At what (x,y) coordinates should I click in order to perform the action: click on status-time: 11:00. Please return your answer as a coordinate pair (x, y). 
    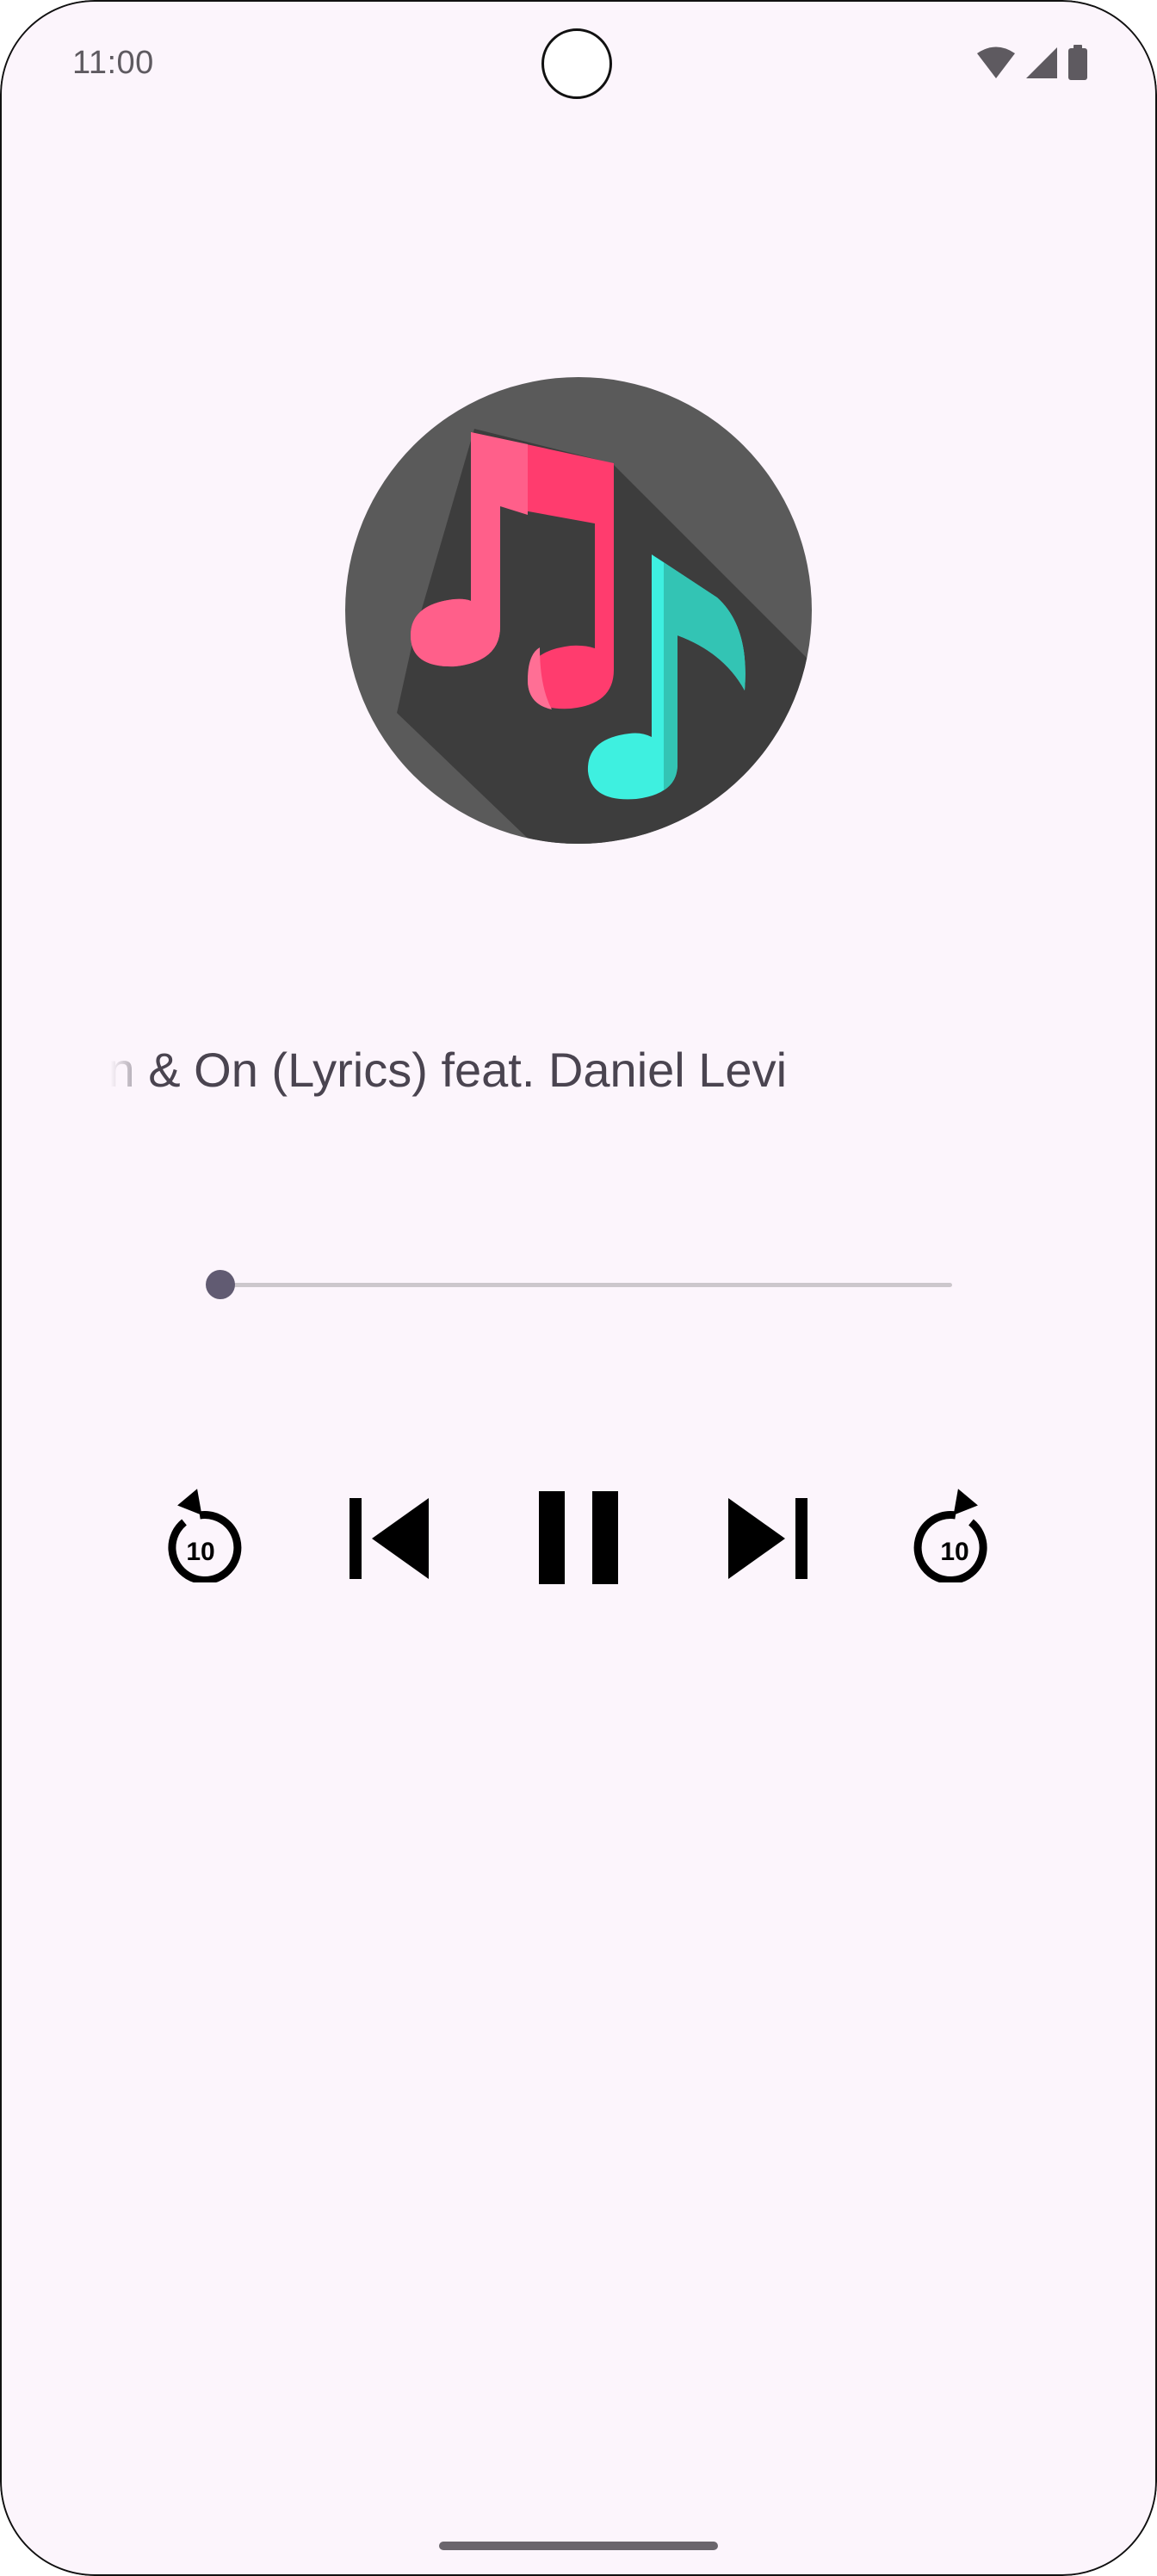
    Looking at the image, I should click on (113, 63).